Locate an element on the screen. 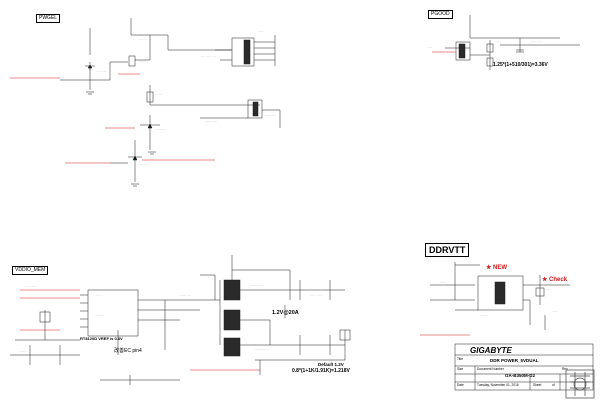  ddrvtt-section-label: DDRVTT is located at coordinates (447, 250).